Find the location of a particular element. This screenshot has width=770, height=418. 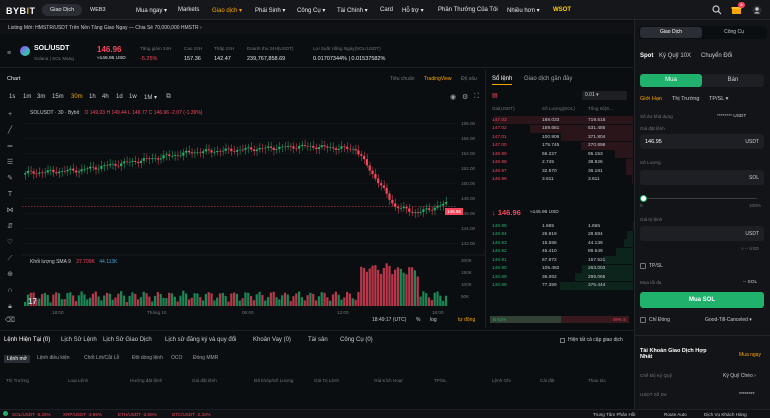

orders-subtab-0: Lệnh mở is located at coordinates (17, 359).